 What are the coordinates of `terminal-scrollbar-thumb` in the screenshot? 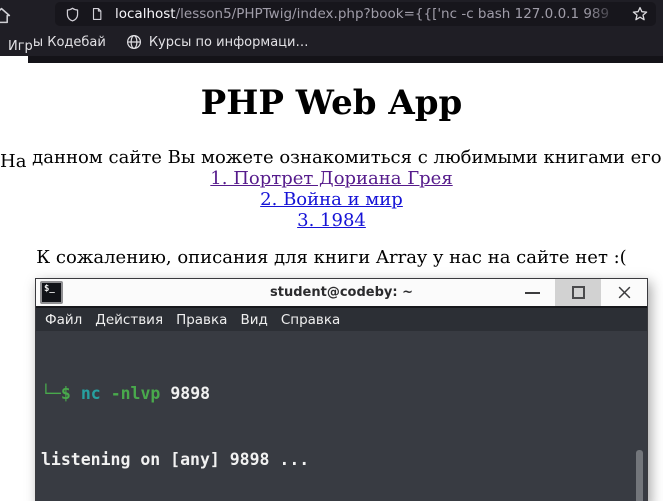 It's located at (639, 475).